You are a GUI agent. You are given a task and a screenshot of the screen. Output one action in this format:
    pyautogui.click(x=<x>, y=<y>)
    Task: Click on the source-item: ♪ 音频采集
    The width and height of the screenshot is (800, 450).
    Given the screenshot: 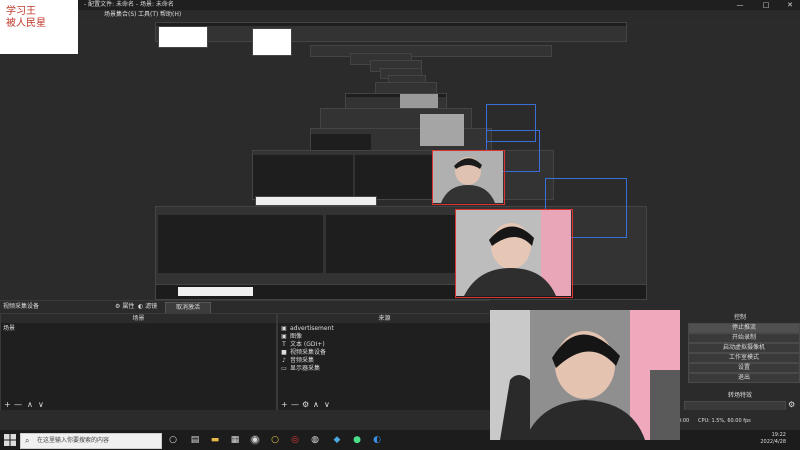 What is the action you would take?
    pyautogui.click(x=297, y=360)
    